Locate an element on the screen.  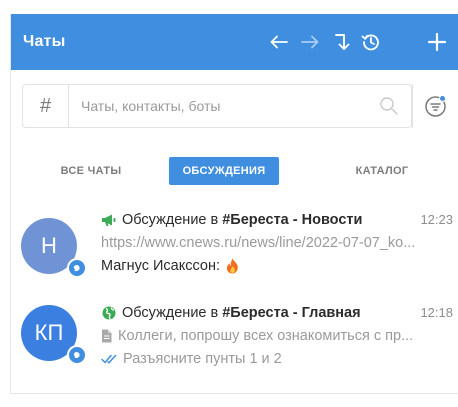
jump-down-icon is located at coordinates (342, 42).